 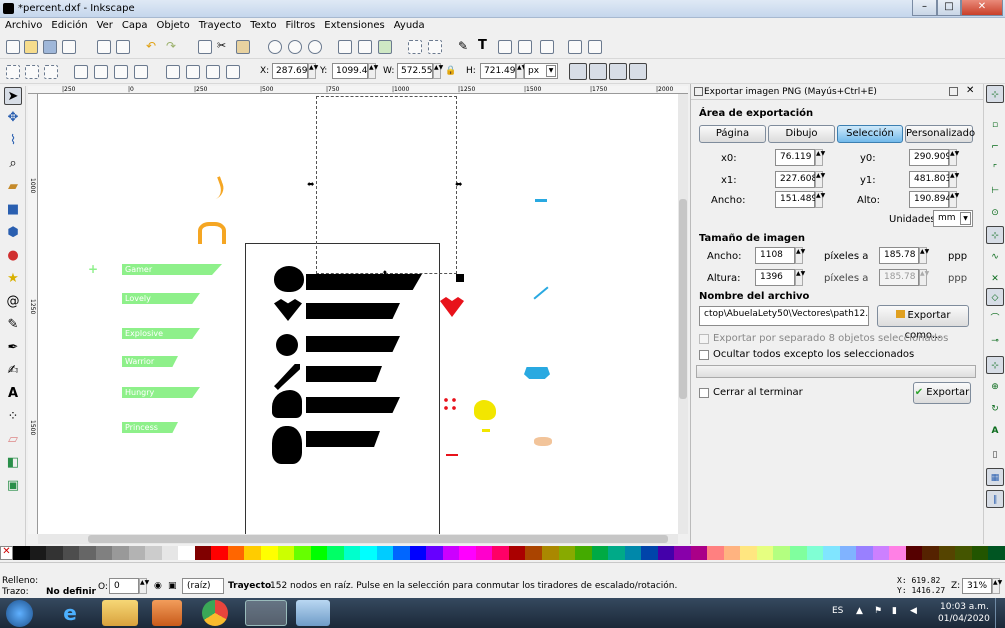 I want to click on x-field: 287.693, so click(x=292, y=71).